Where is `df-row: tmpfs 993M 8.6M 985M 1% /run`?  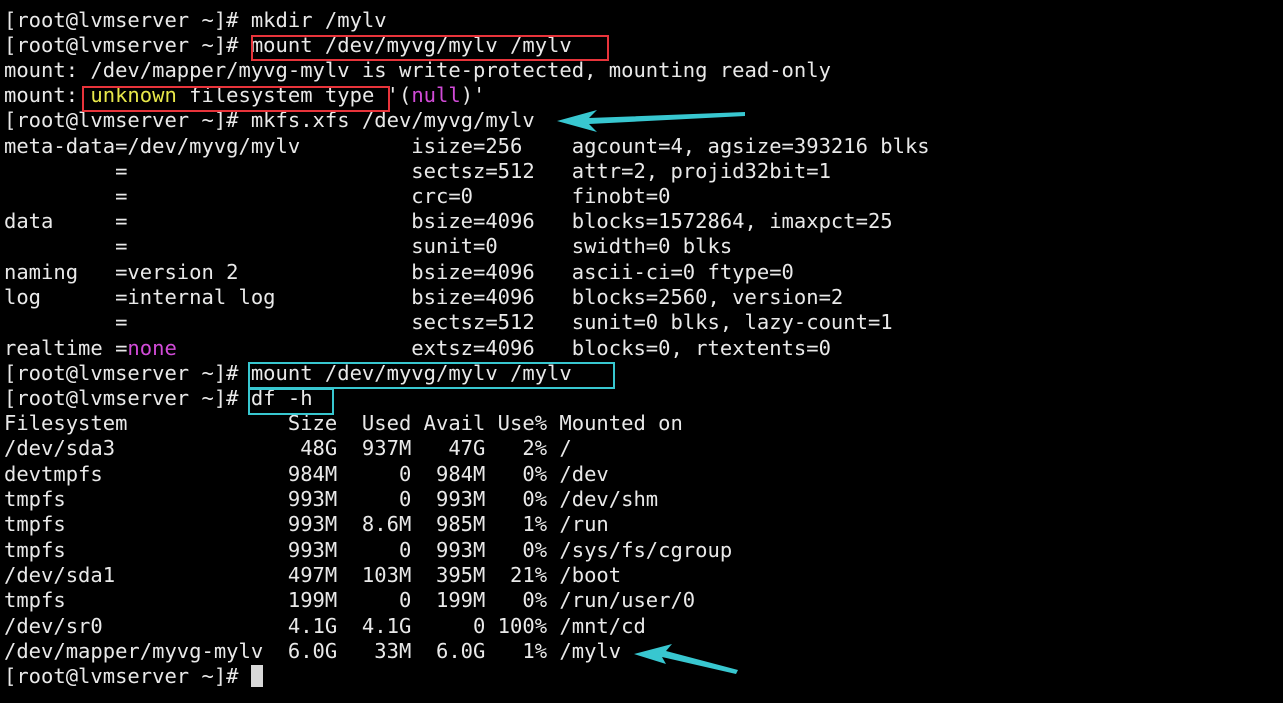
df-row: tmpfs 993M 8.6M 985M 1% /run is located at coordinates (306, 524).